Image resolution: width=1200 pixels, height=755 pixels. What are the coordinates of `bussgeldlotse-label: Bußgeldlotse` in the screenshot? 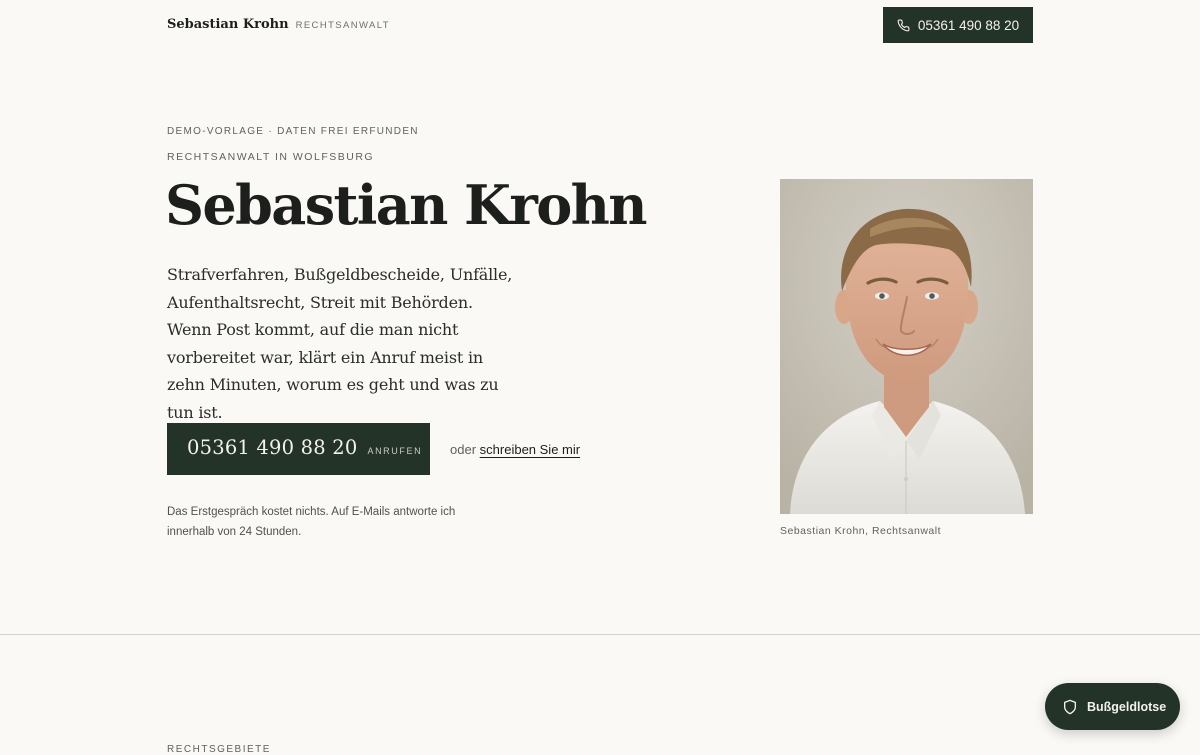 It's located at (1127, 706).